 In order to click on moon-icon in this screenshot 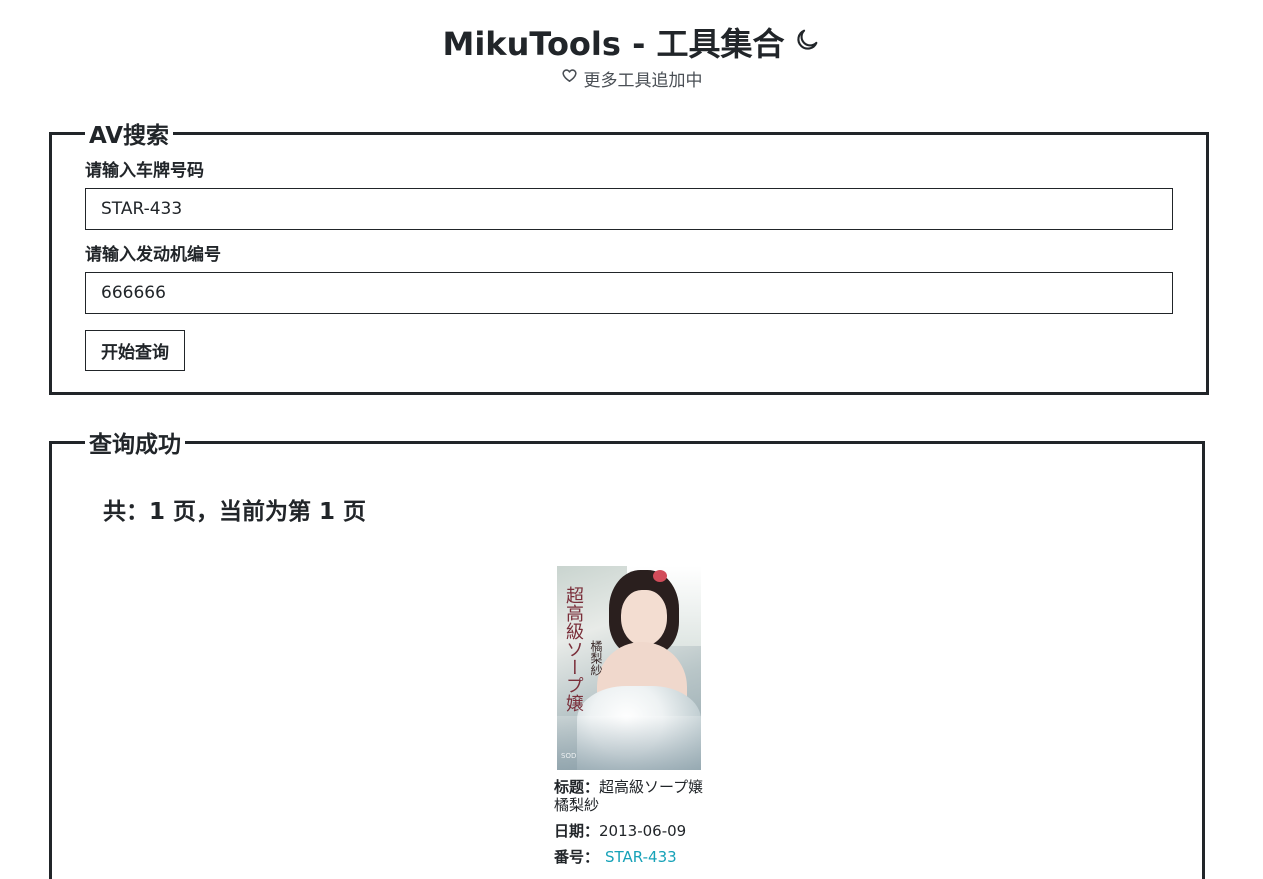, I will do `click(807, 43)`.